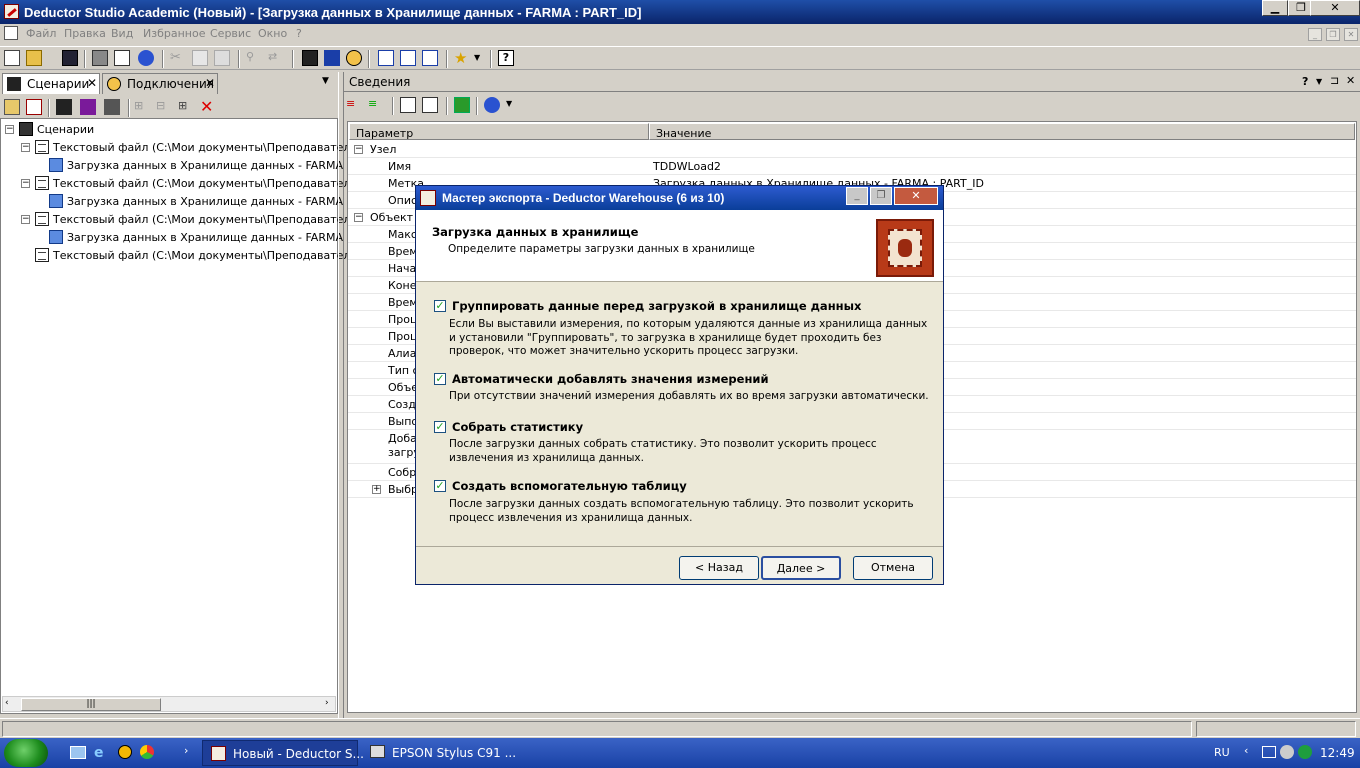  Describe the element at coordinates (99, 753) in the screenshot. I see `ie-icon: e` at that location.